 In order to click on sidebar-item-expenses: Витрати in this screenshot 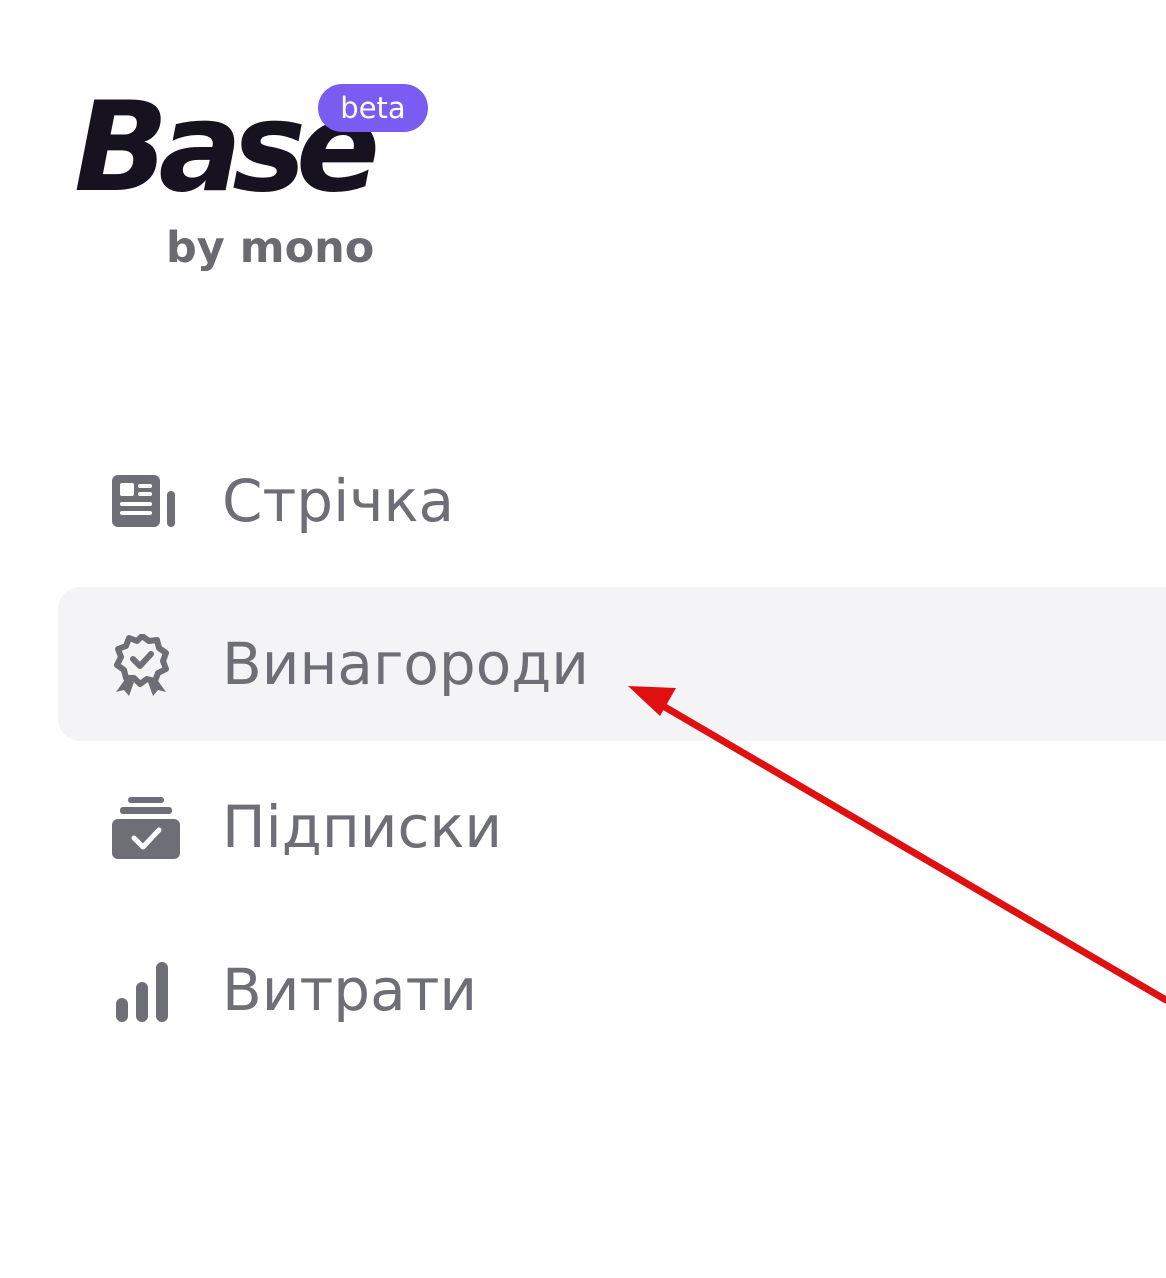, I will do `click(612, 990)`.